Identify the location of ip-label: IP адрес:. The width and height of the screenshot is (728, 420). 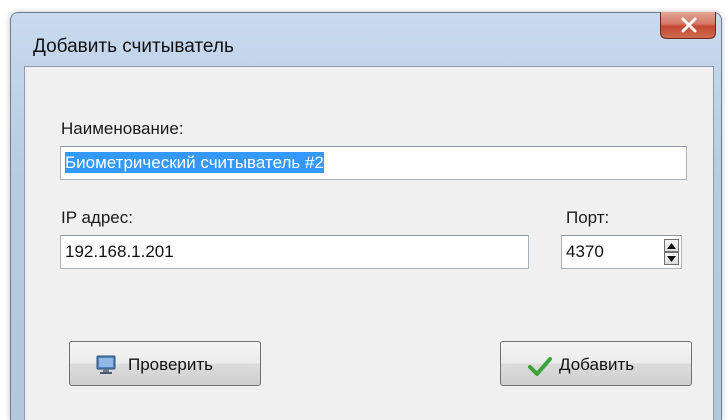
(97, 217).